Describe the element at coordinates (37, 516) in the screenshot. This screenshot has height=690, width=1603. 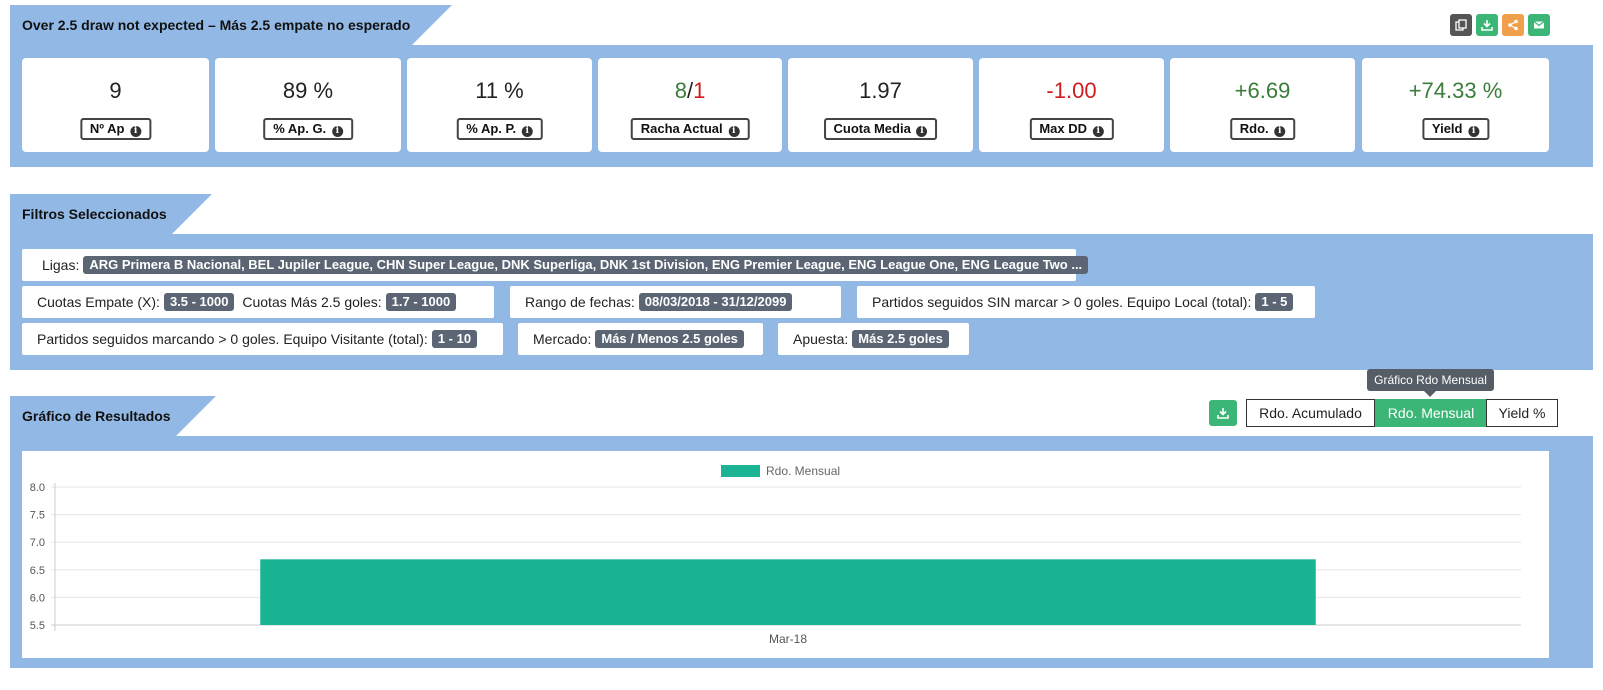
I see `y-tick-label: 7.5` at that location.